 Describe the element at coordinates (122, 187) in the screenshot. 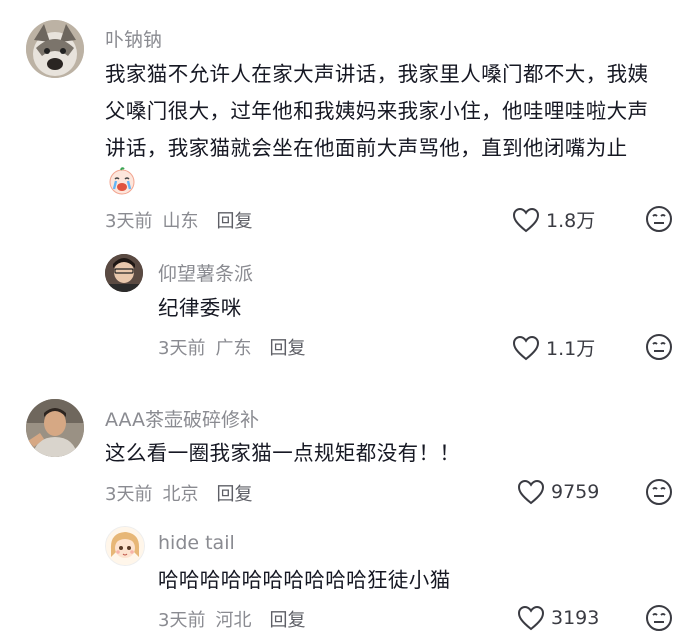

I see `crying-face-emoji-icon` at that location.